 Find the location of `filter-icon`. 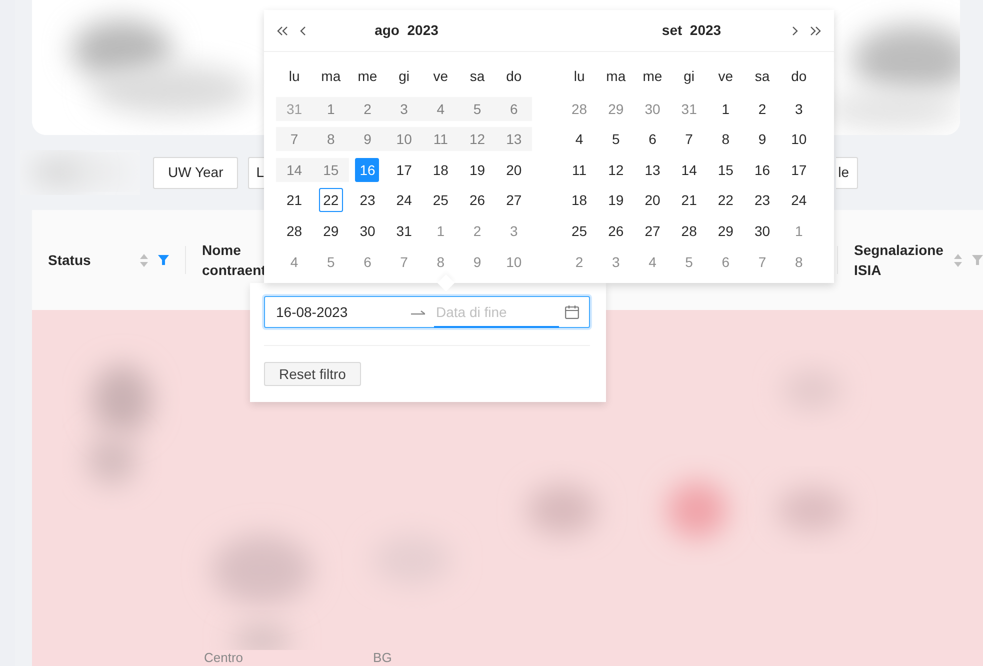

filter-icon is located at coordinates (163, 260).